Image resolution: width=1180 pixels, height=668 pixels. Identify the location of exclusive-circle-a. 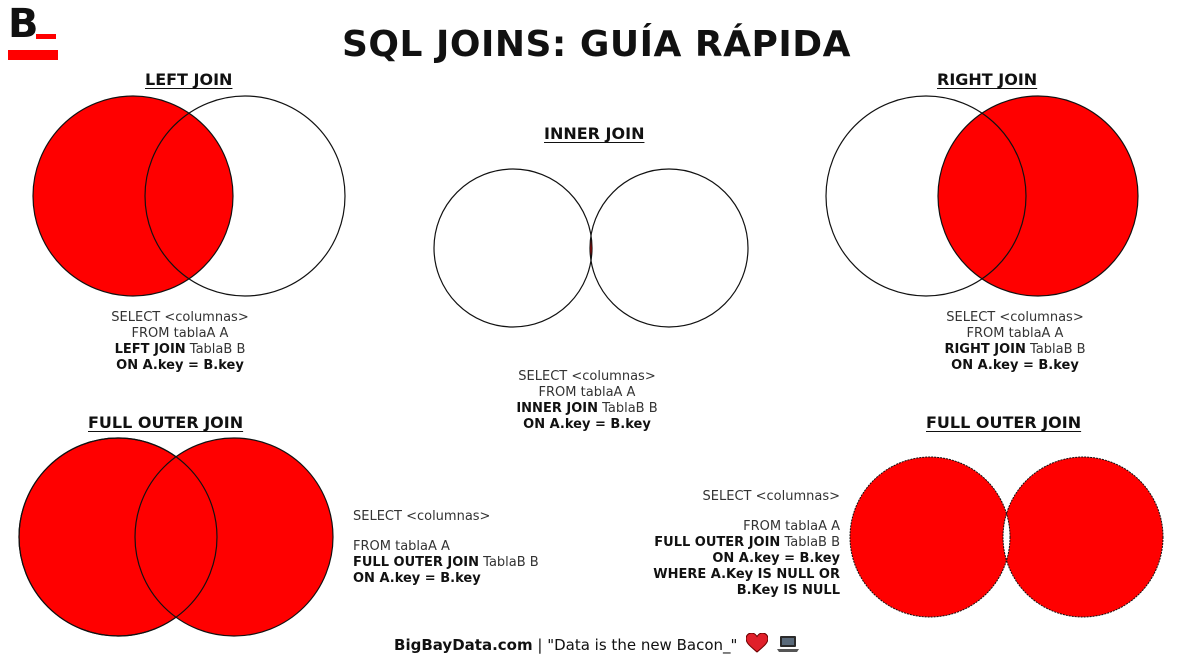
(930, 537).